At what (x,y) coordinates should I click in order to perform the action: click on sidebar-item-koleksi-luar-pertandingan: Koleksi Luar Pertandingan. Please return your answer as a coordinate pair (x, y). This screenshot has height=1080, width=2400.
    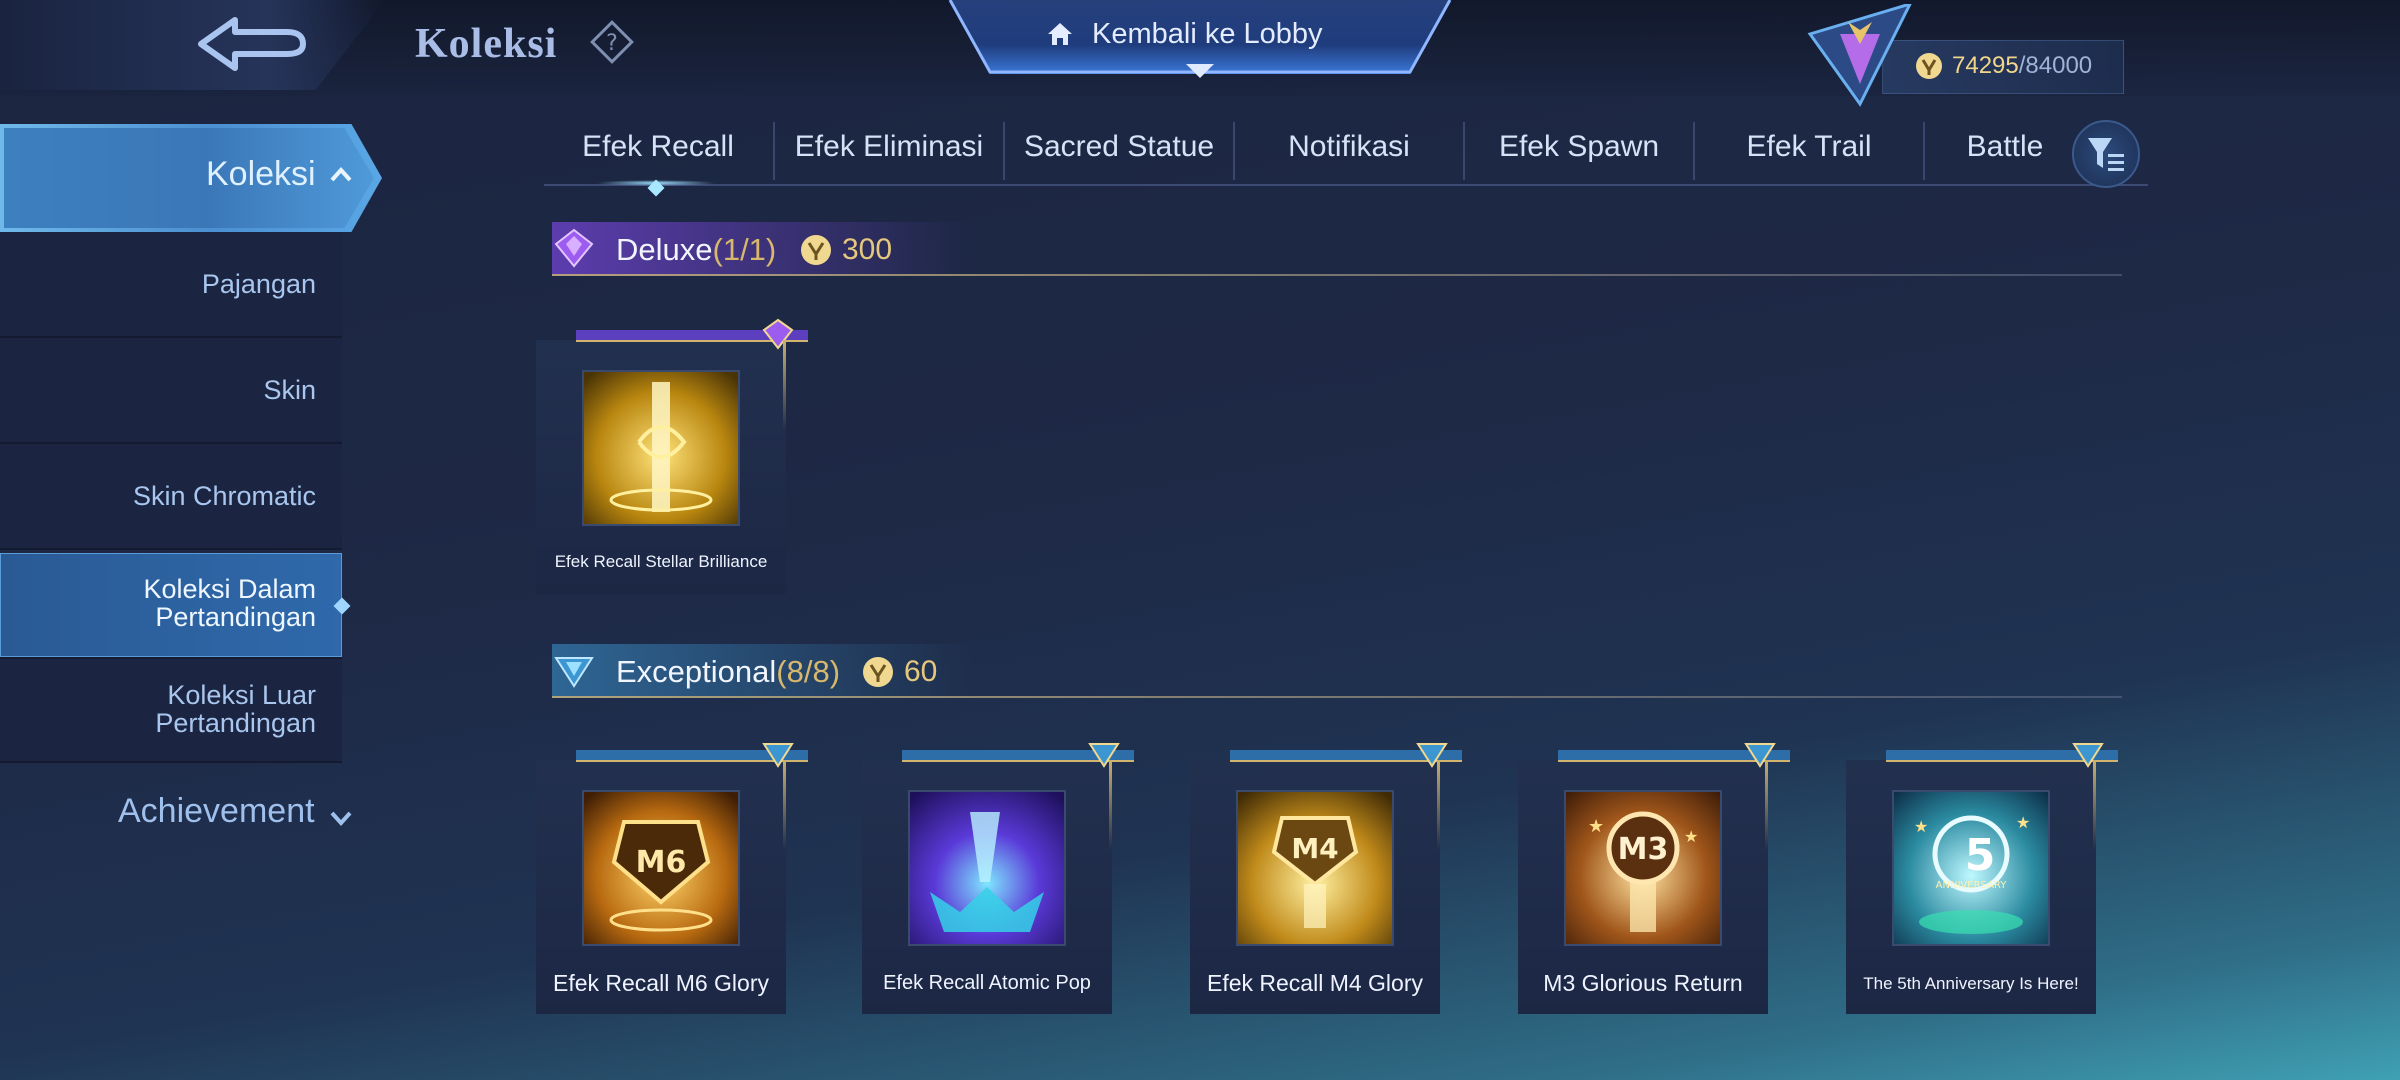
    Looking at the image, I should click on (171, 711).